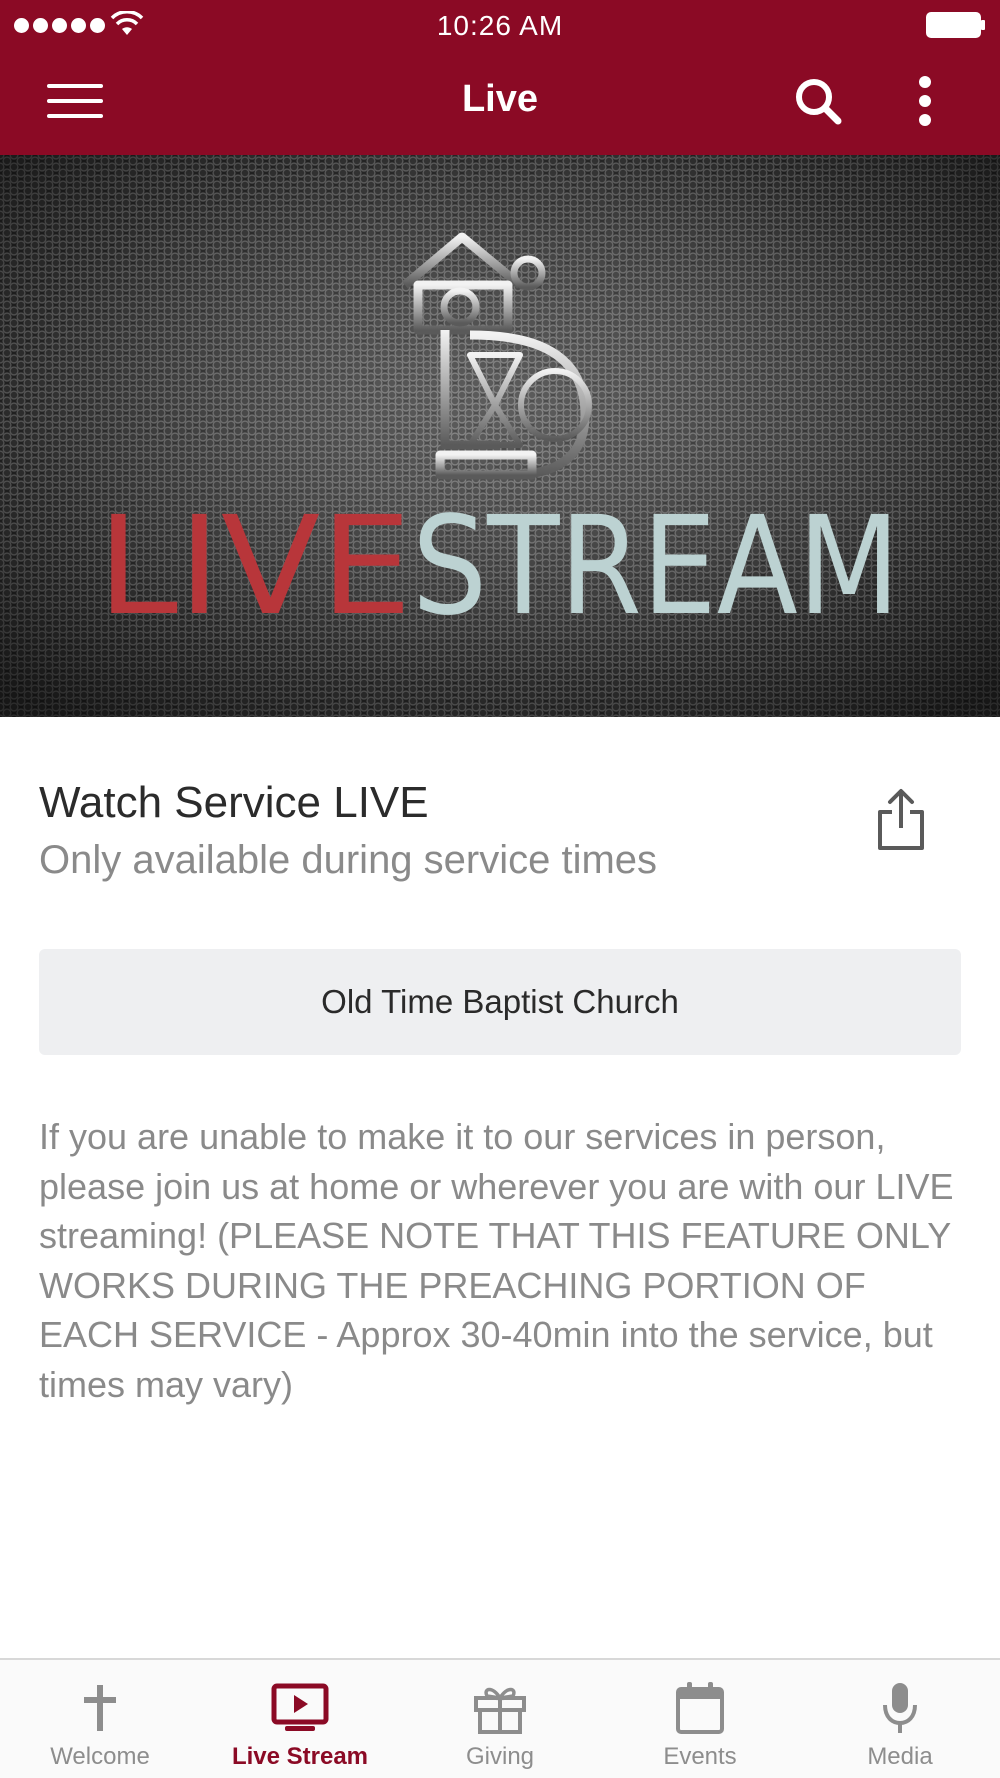 This screenshot has width=1000, height=1778. I want to click on tab-label: Welcome, so click(100, 1756).